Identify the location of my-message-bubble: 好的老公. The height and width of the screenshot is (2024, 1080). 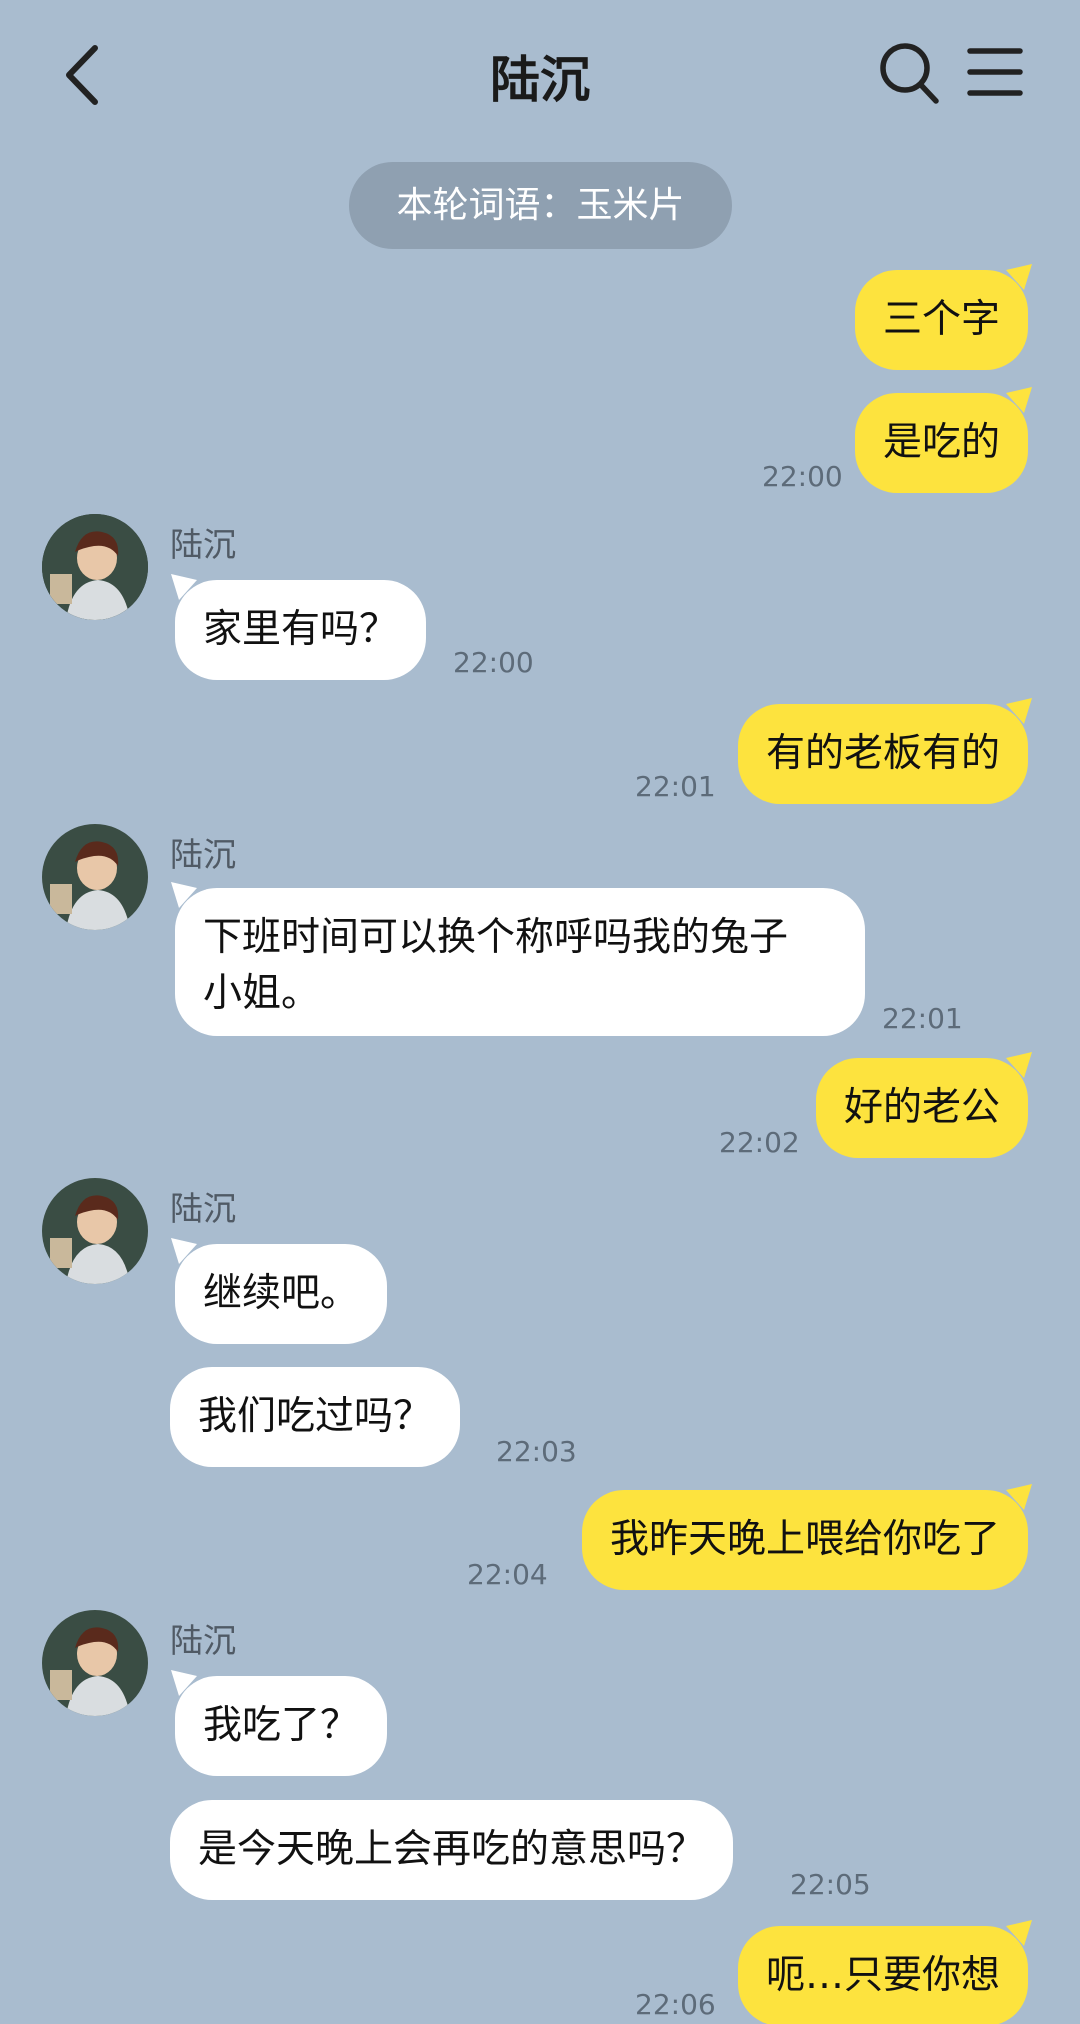
(923, 1105).